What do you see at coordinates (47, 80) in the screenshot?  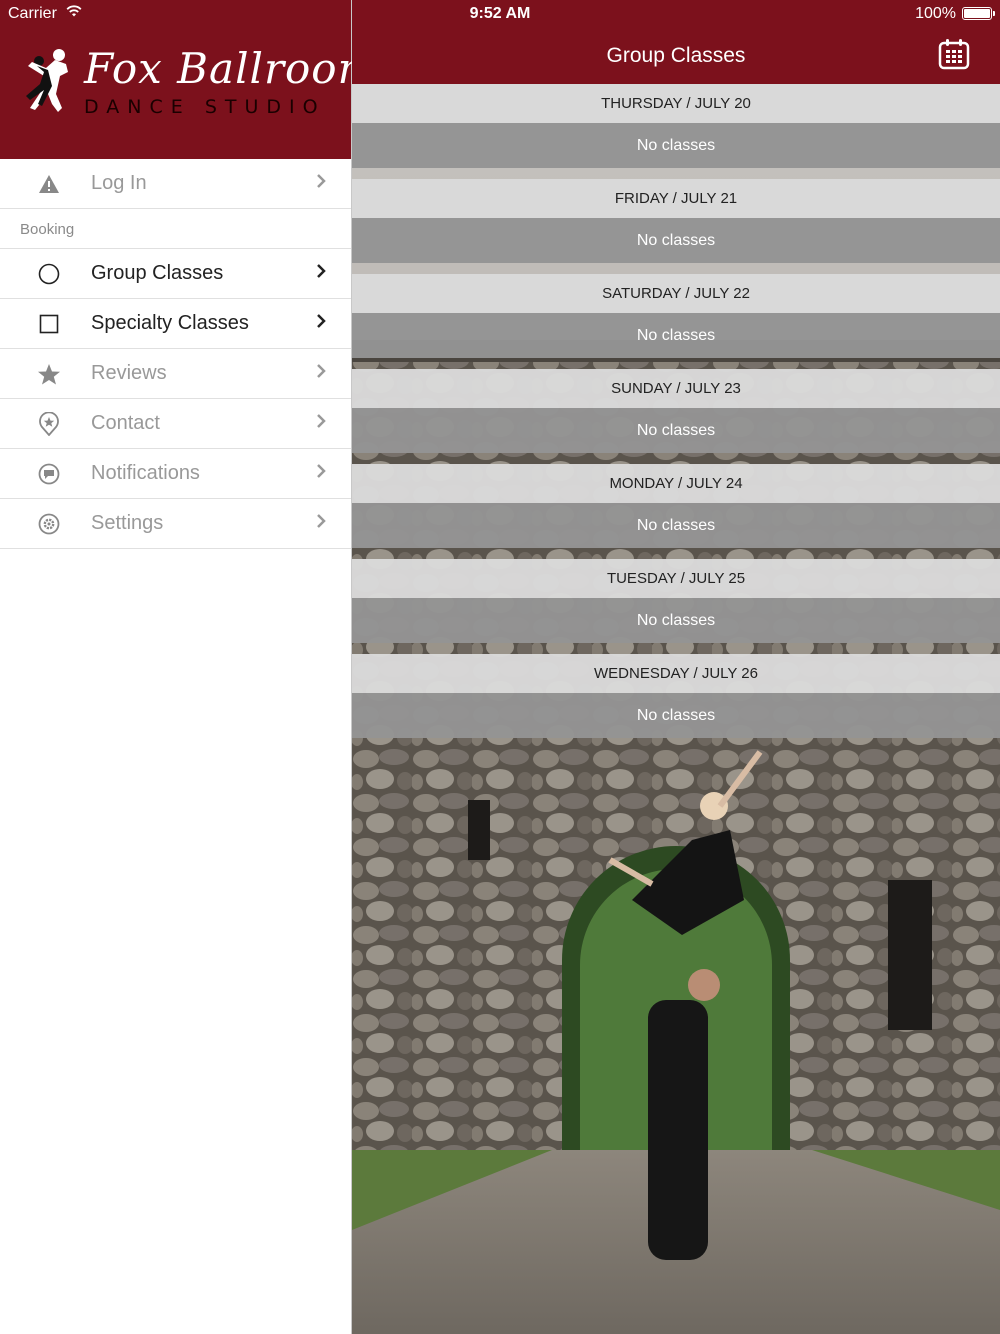 I see `dancers-logo-icon` at bounding box center [47, 80].